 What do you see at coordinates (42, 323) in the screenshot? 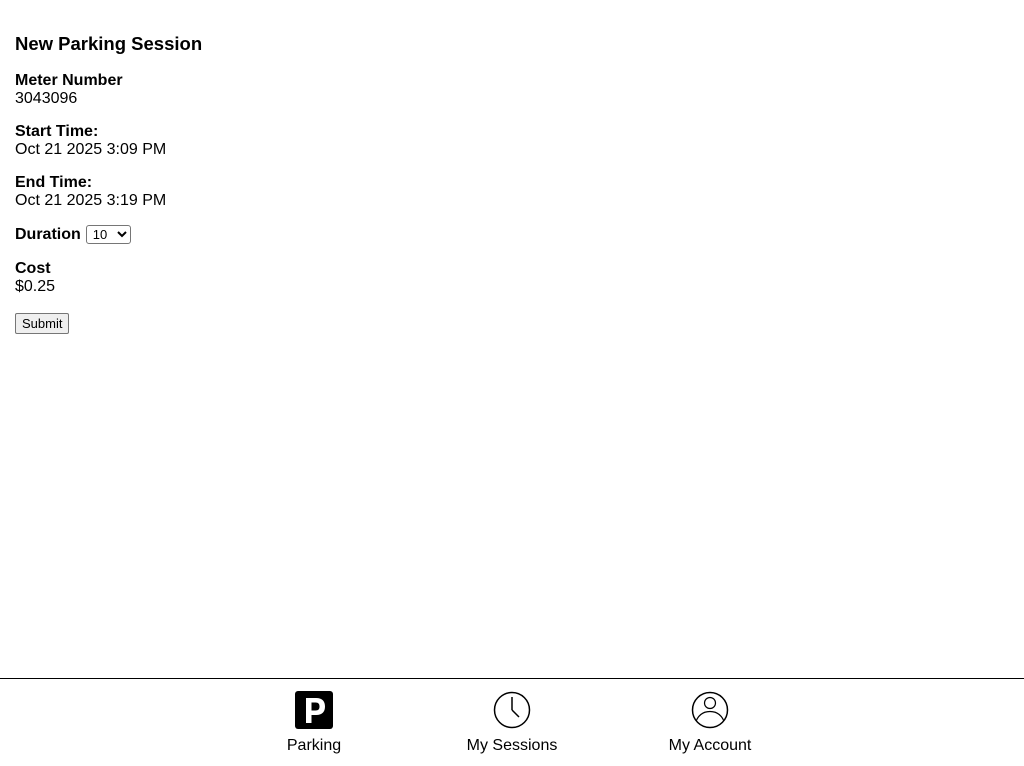
I see `submit-button: Submit` at bounding box center [42, 323].